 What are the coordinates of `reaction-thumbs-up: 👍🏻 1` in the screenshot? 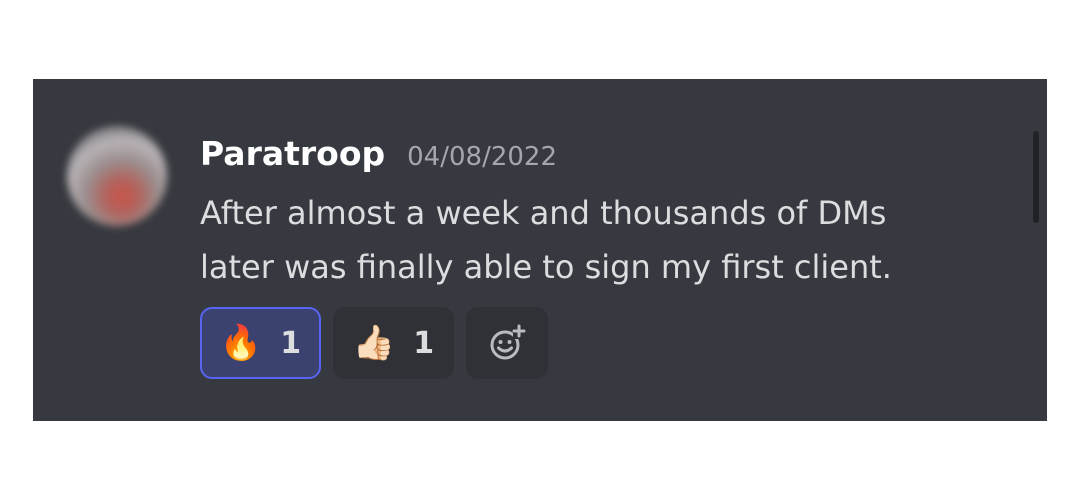 It's located at (393, 343).